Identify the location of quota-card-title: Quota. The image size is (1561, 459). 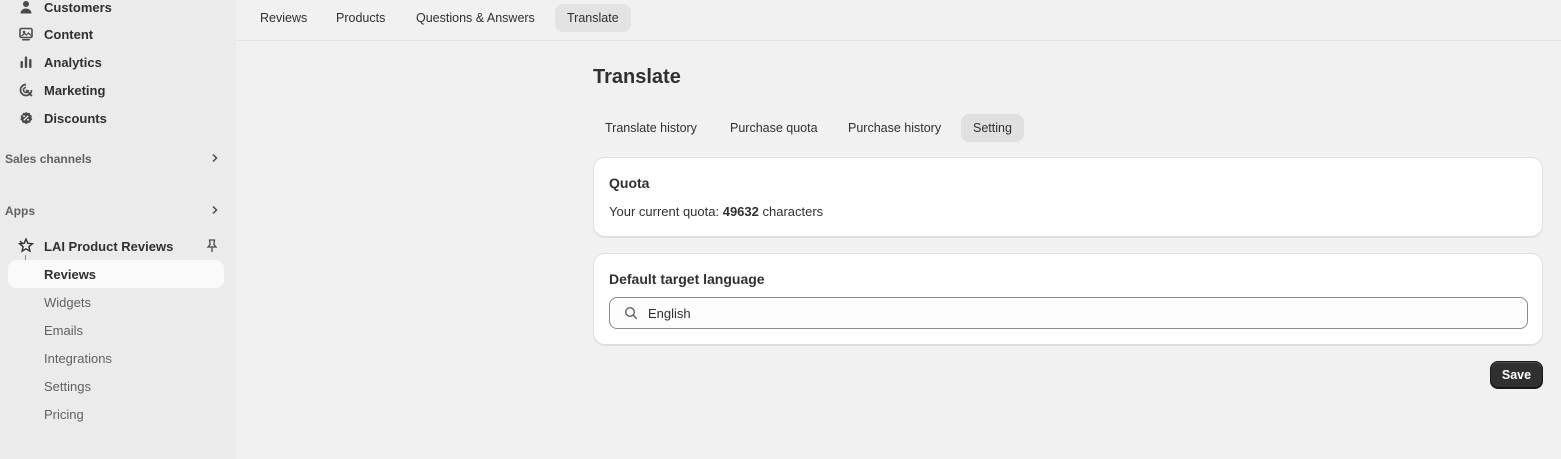
(629, 183).